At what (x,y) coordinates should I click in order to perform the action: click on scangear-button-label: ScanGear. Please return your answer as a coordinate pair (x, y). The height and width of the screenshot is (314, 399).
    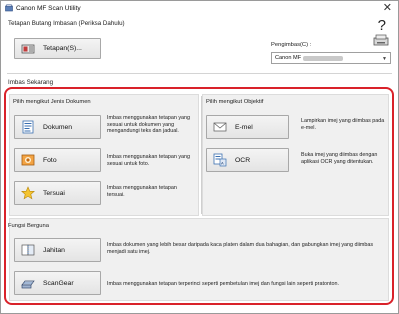
    Looking at the image, I should click on (58, 283).